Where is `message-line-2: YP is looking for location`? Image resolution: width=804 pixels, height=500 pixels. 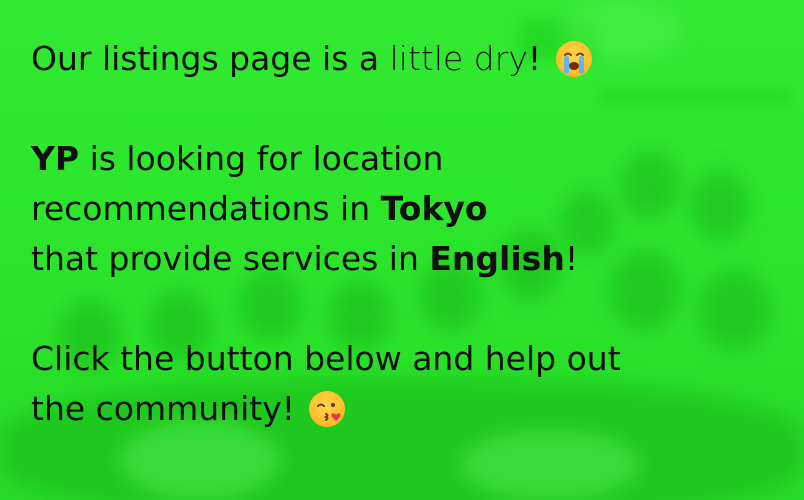
message-line-2: YP is looking for location is located at coordinates (405, 159).